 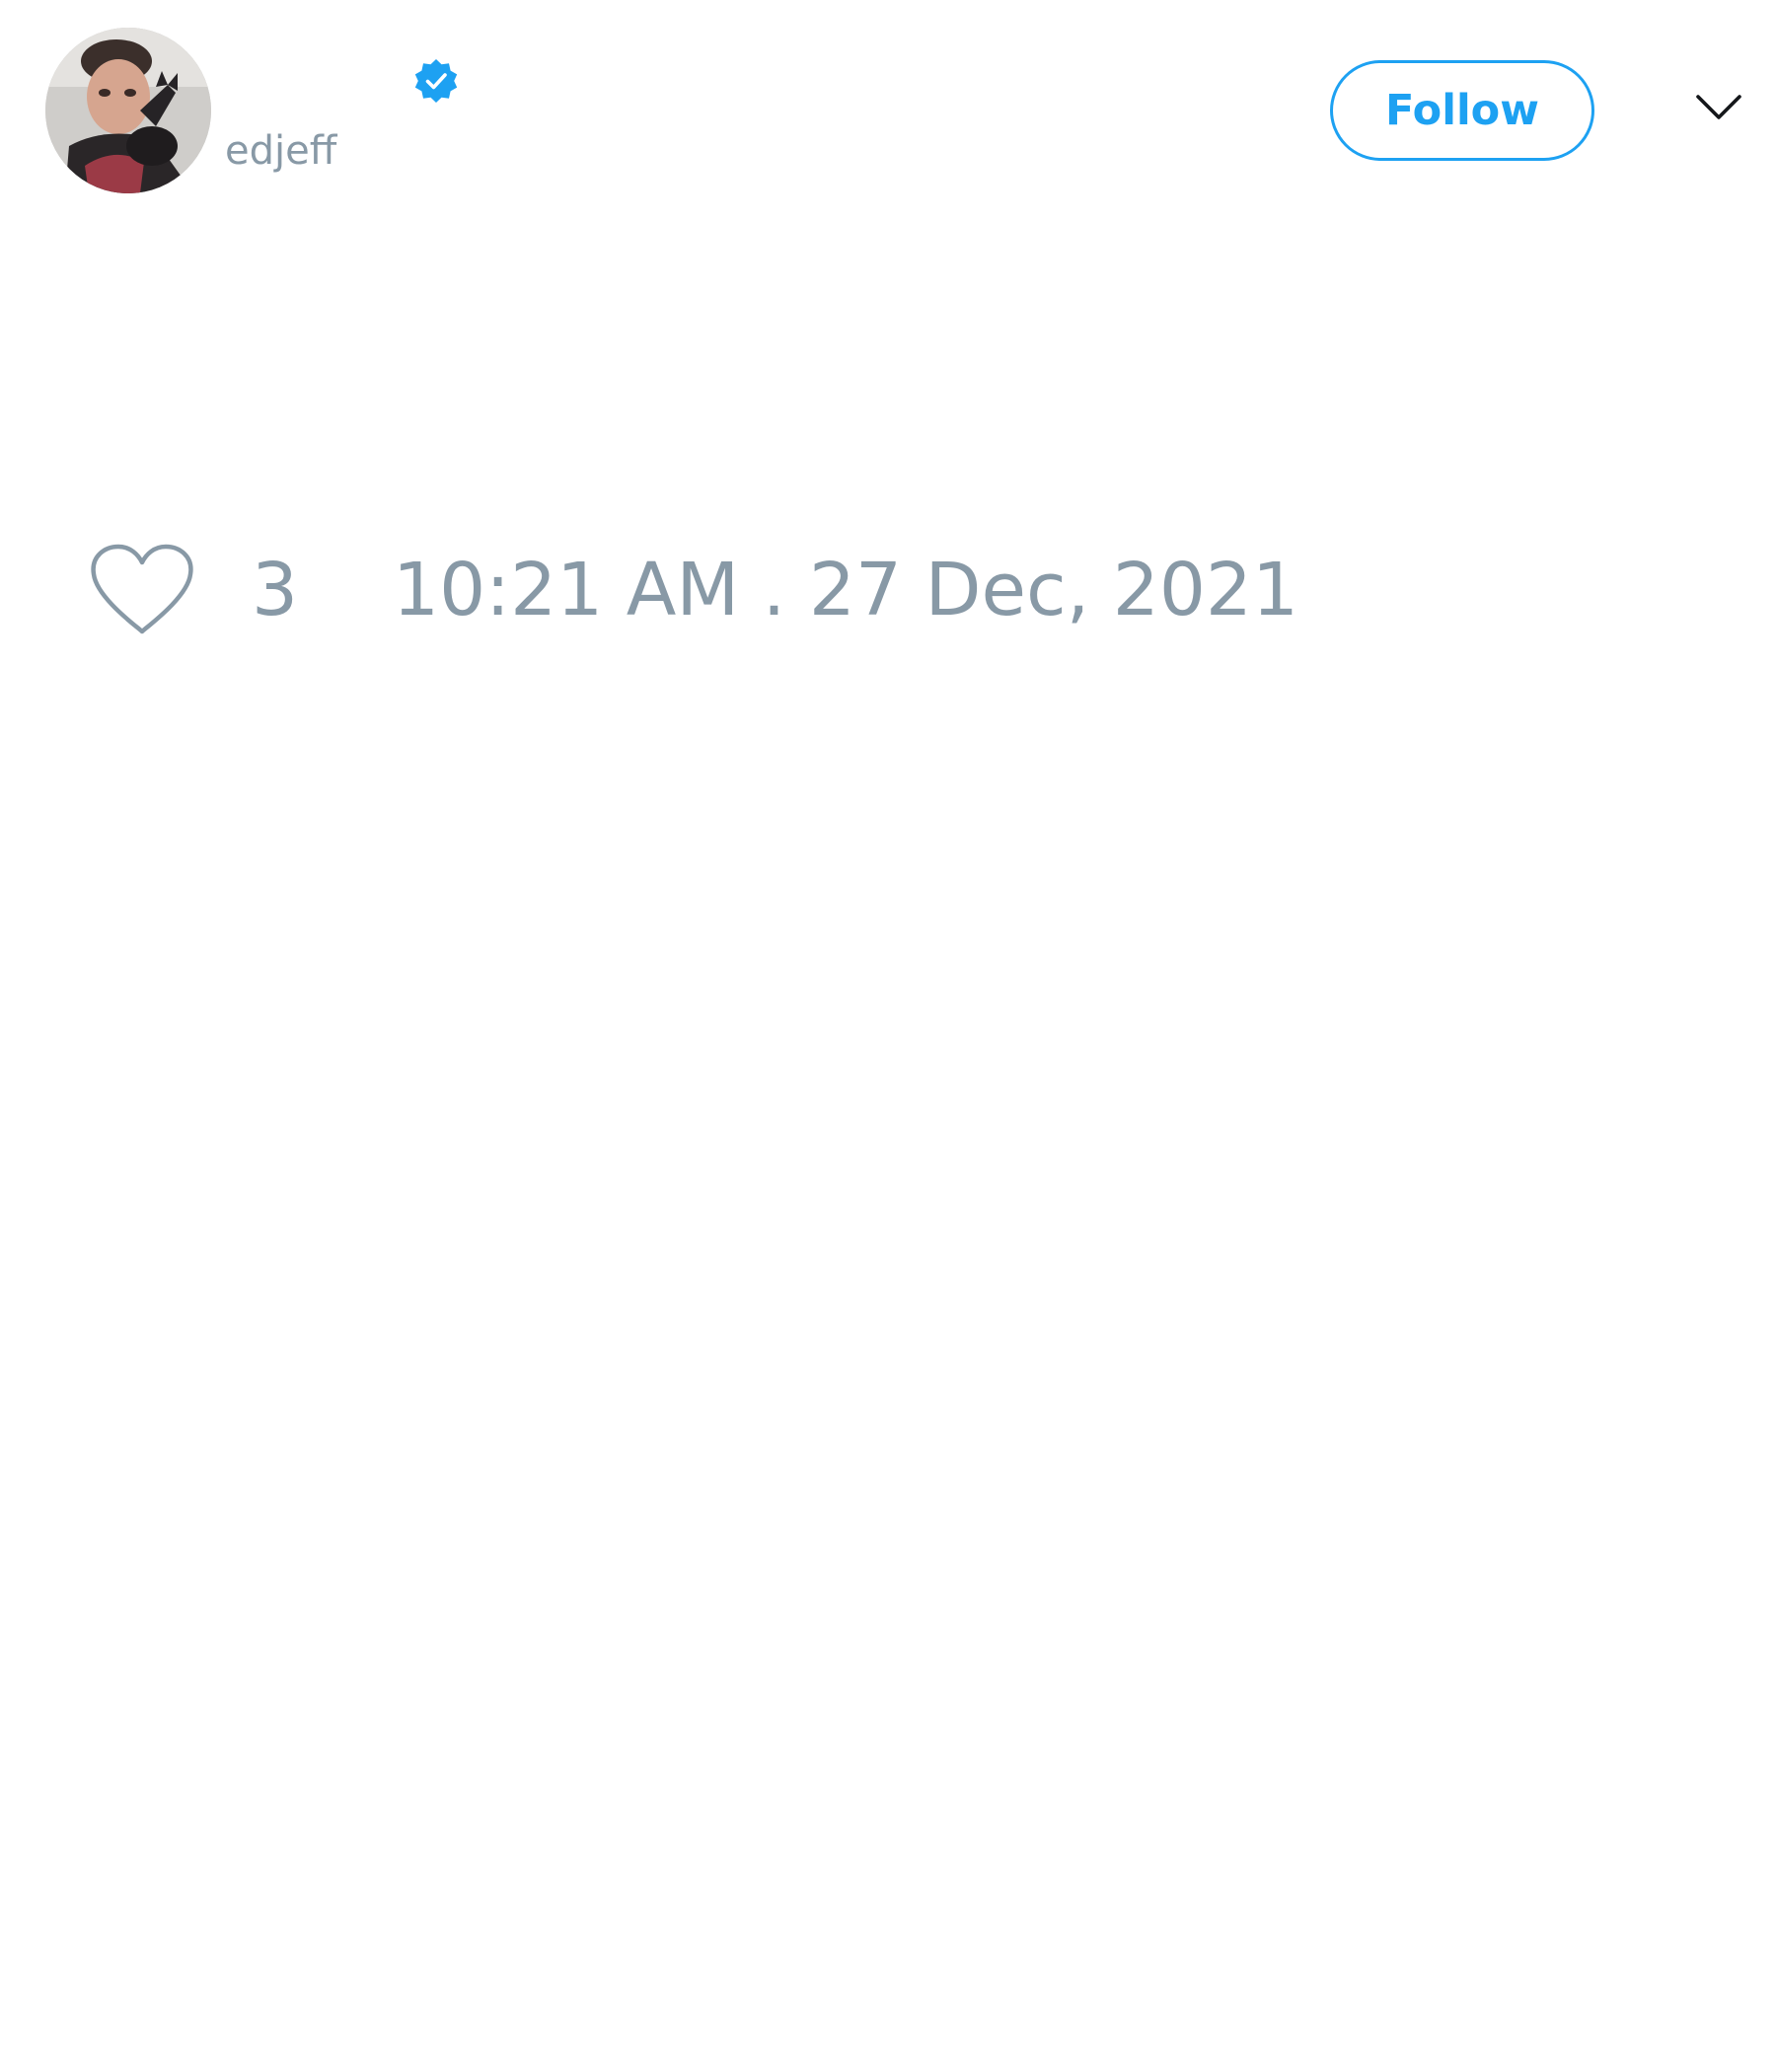 I want to click on follow-button: Follow, so click(x=1462, y=111).